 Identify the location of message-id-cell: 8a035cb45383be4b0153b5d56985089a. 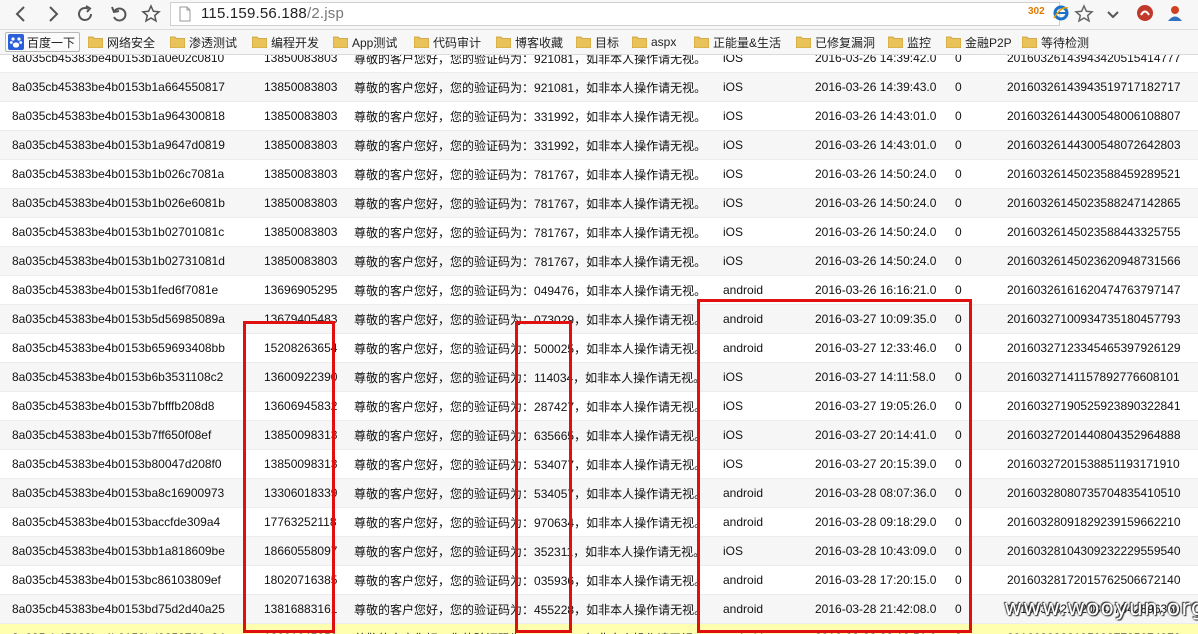
(126, 319).